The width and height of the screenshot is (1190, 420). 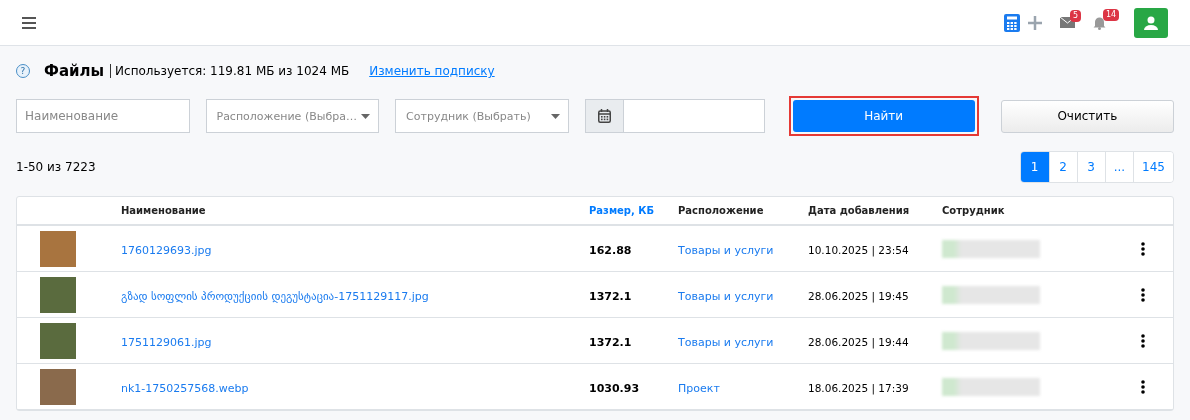 I want to click on clear-button: Очистить, so click(x=1087, y=116).